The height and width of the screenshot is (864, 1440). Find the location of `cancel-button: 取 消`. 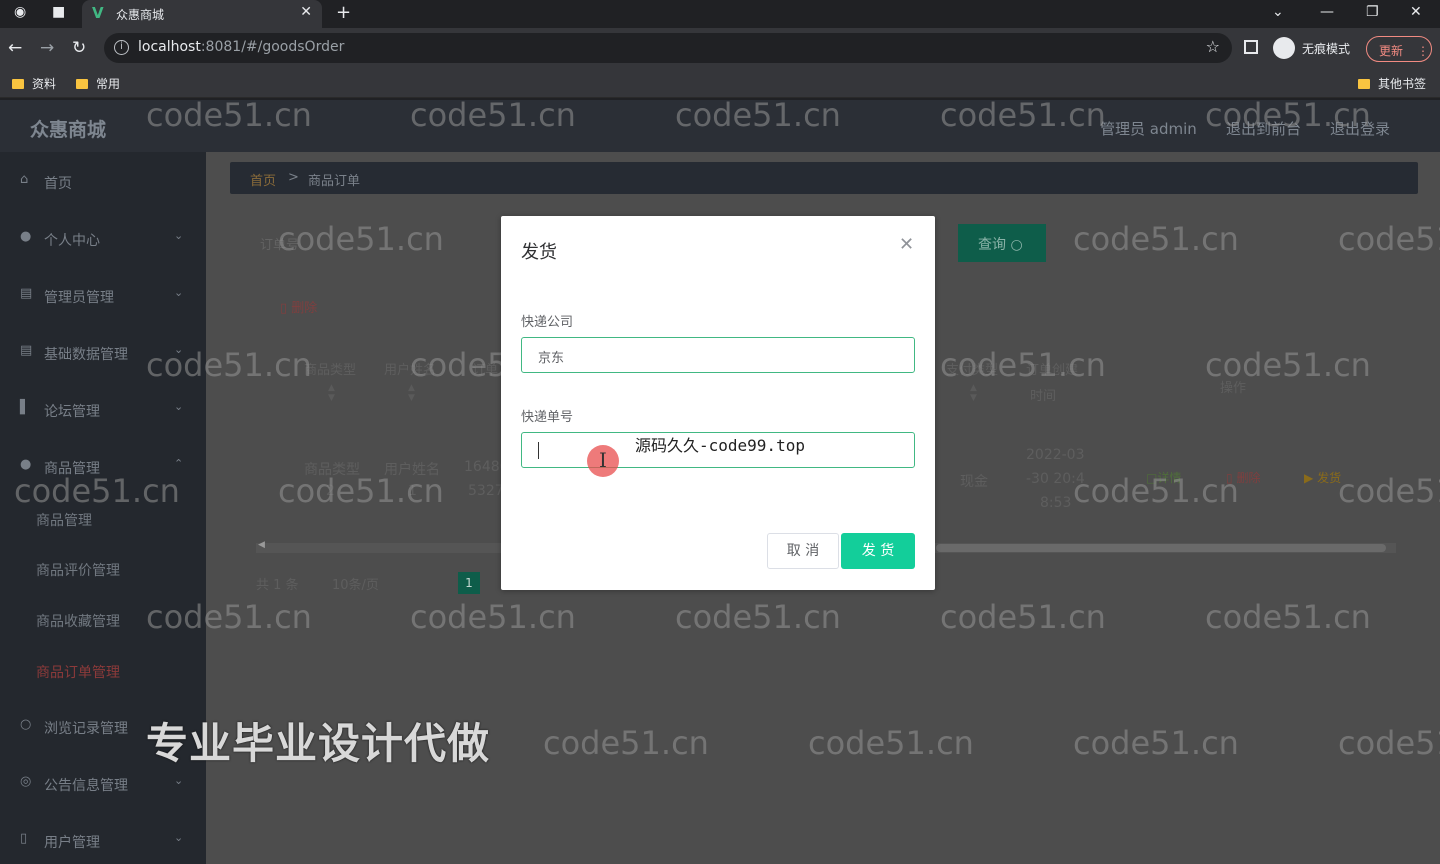

cancel-button: 取 消 is located at coordinates (803, 551).